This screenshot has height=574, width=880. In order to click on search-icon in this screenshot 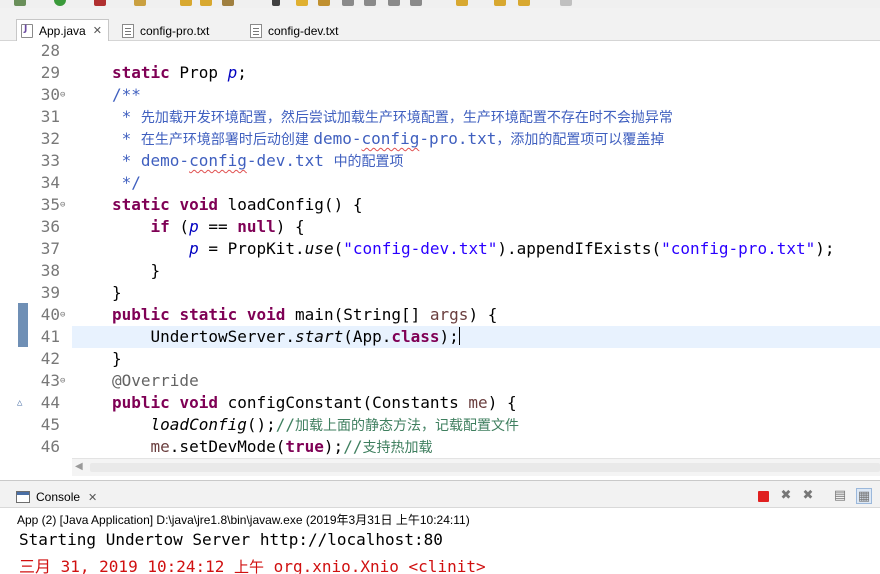, I will do `click(228, 3)`.